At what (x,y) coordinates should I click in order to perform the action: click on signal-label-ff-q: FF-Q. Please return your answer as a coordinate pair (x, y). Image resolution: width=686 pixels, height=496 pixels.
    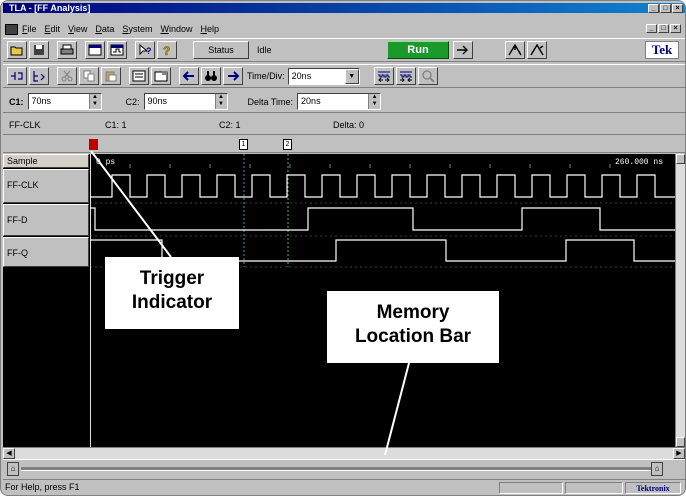
    Looking at the image, I should click on (46, 252).